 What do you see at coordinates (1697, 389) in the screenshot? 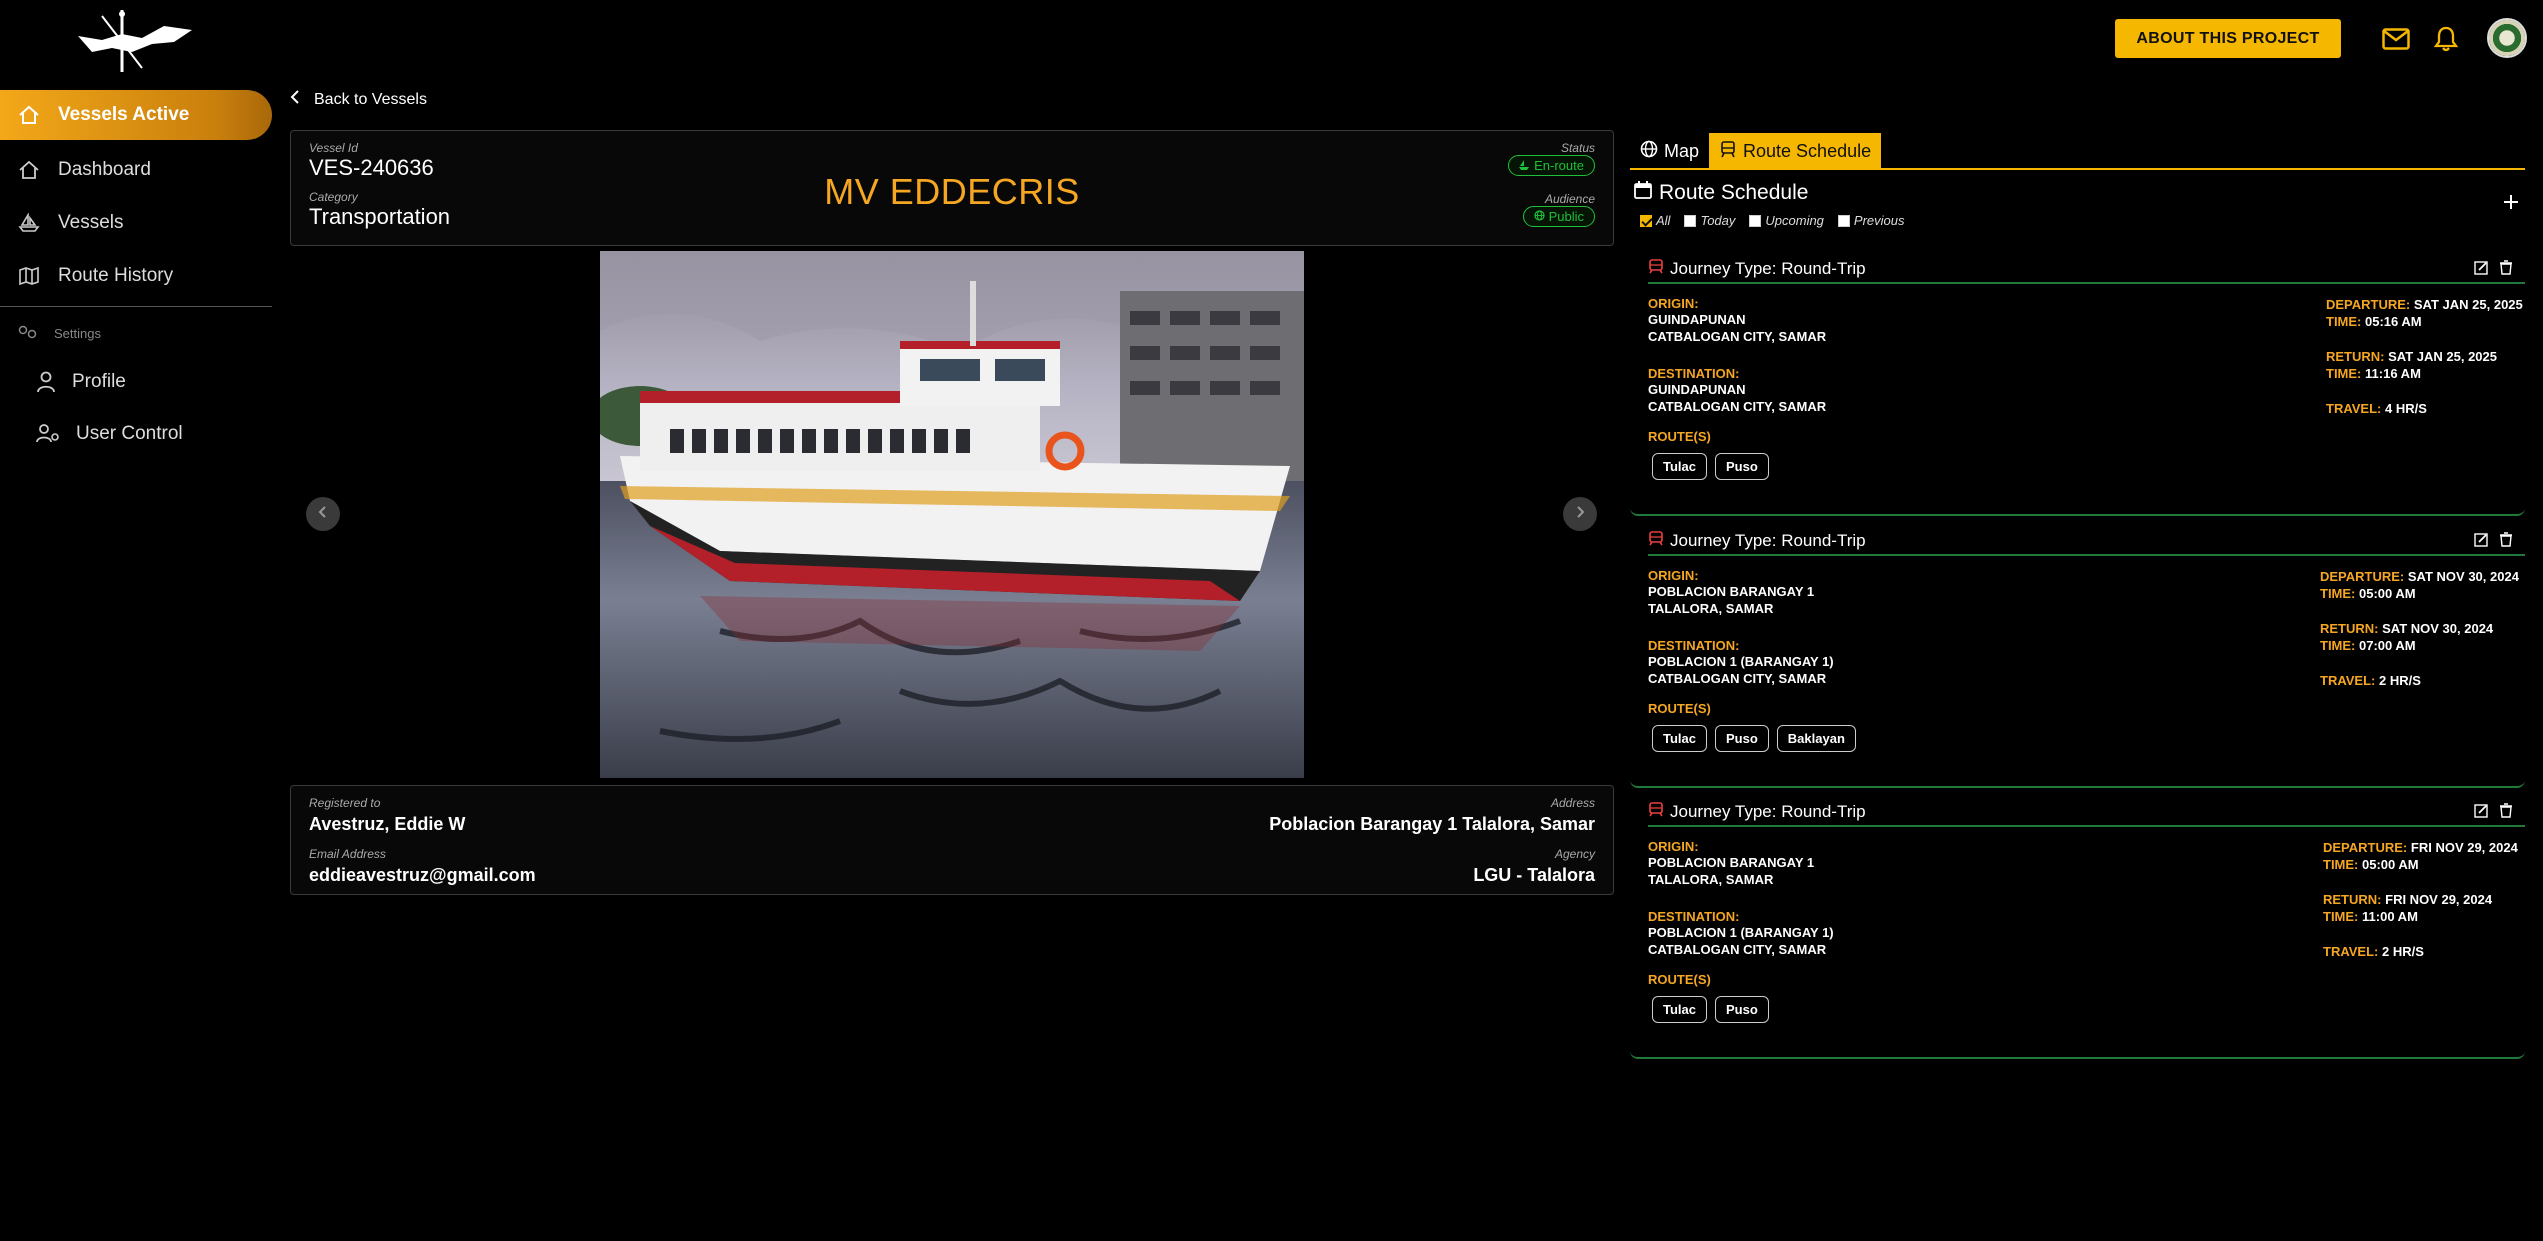
I see `destination-line1: GUINDAPUNAN` at bounding box center [1697, 389].